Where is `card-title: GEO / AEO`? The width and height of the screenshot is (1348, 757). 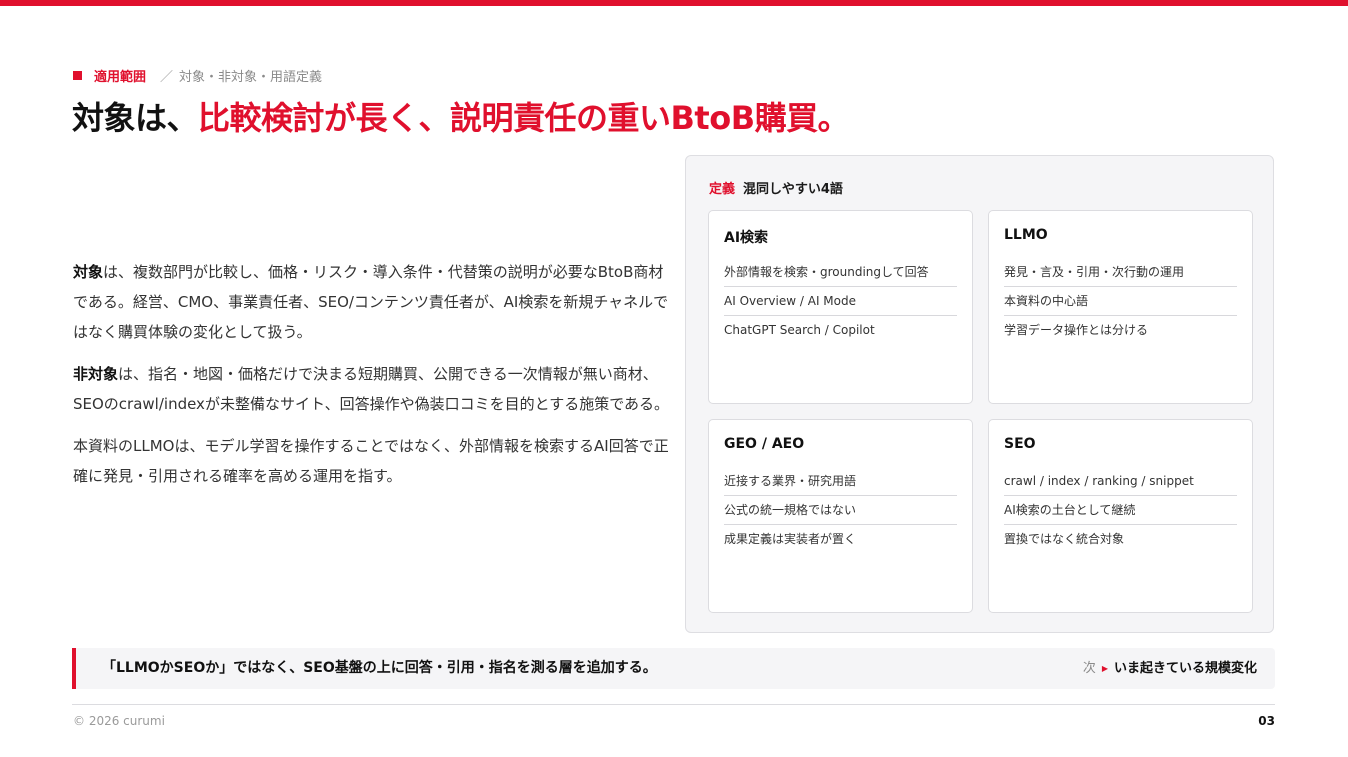
card-title: GEO / AEO is located at coordinates (764, 444).